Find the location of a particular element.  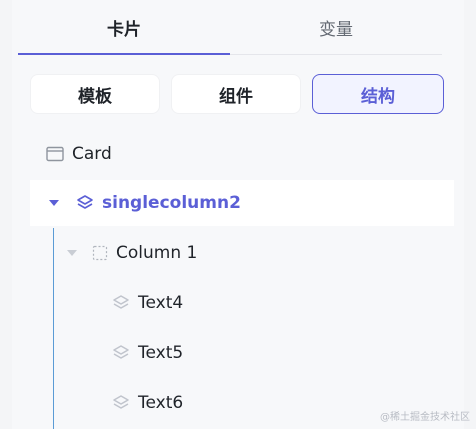

tree-node-column: Column 1 is located at coordinates (242, 253).